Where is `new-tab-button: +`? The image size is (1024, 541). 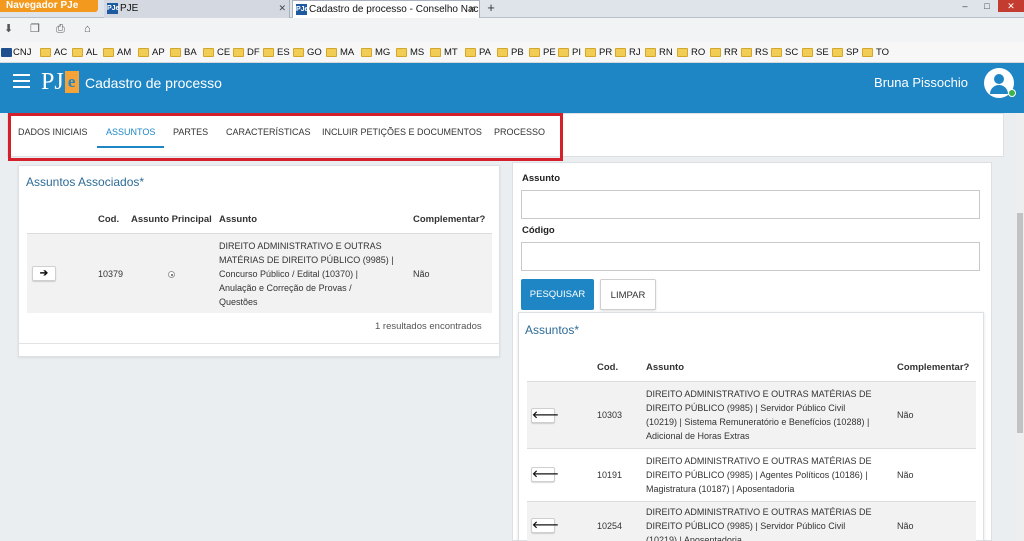
new-tab-button: + is located at coordinates (491, 8).